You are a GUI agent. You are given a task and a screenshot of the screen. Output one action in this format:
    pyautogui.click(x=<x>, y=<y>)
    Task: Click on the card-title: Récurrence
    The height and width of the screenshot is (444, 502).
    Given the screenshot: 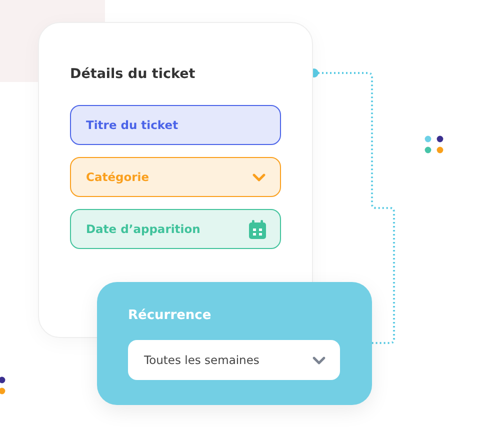 What is the action you would take?
    pyautogui.click(x=170, y=315)
    